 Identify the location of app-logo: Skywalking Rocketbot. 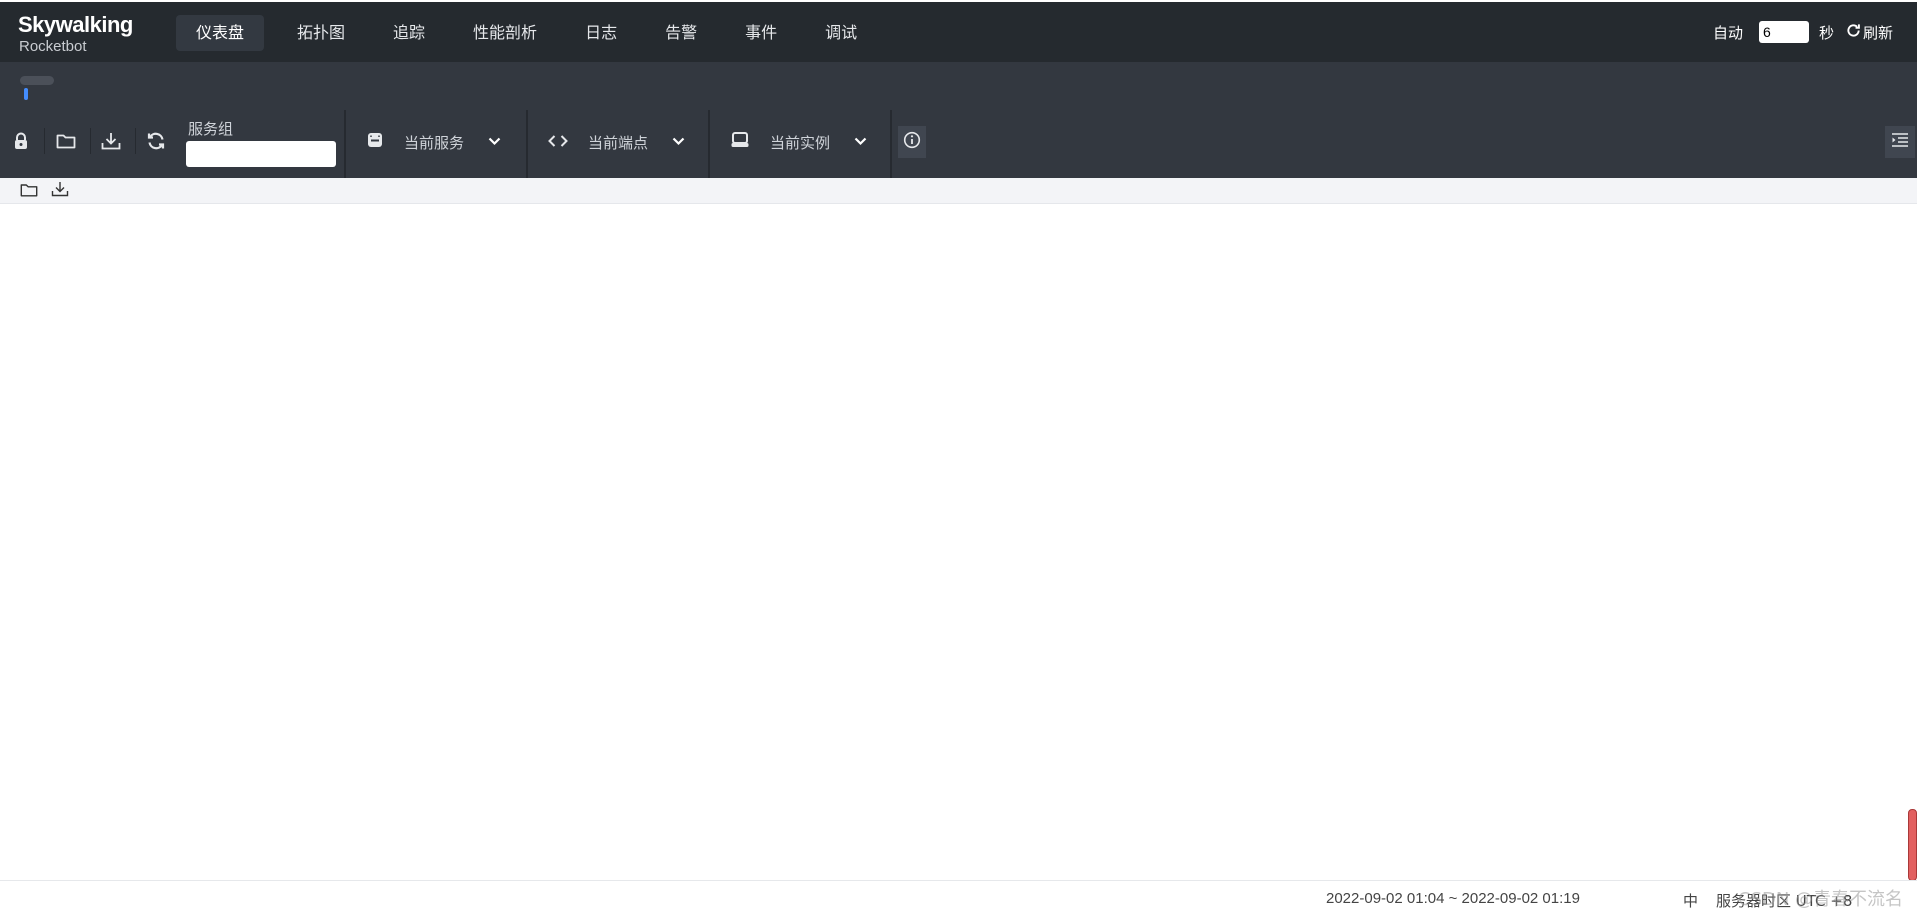
(75, 33).